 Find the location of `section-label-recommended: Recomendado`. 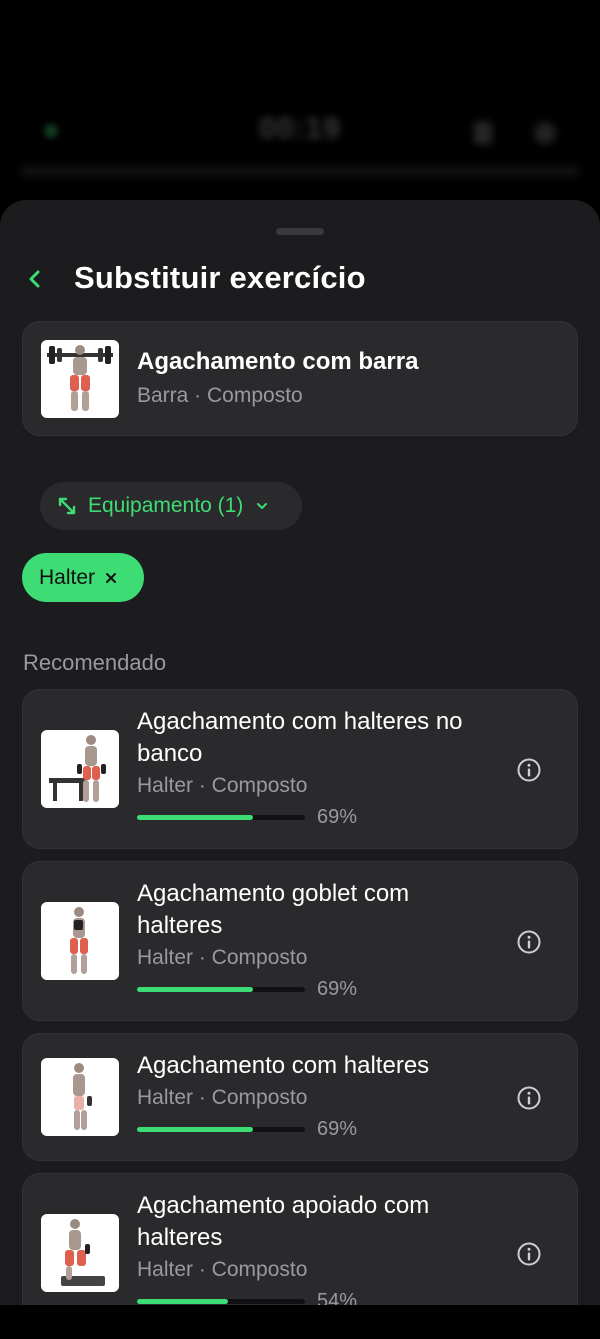

section-label-recommended: Recomendado is located at coordinates (95, 662).